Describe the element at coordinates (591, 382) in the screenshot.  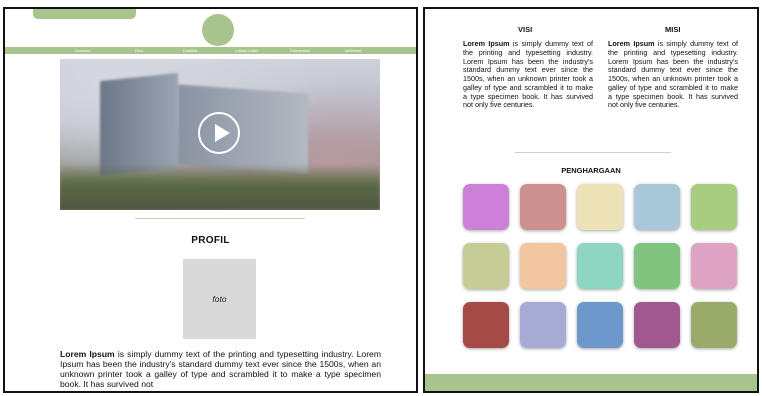
I see `footer-bar` at that location.